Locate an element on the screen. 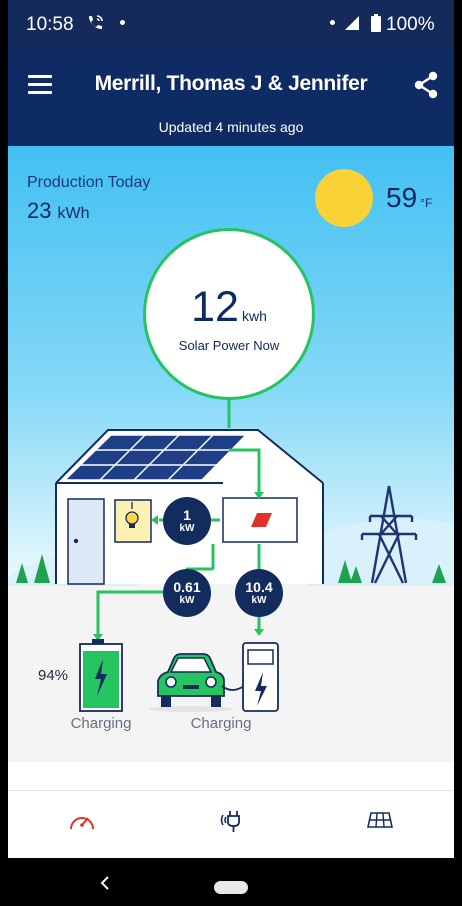 The image size is (462, 906). battery-percent: 100% is located at coordinates (410, 24).